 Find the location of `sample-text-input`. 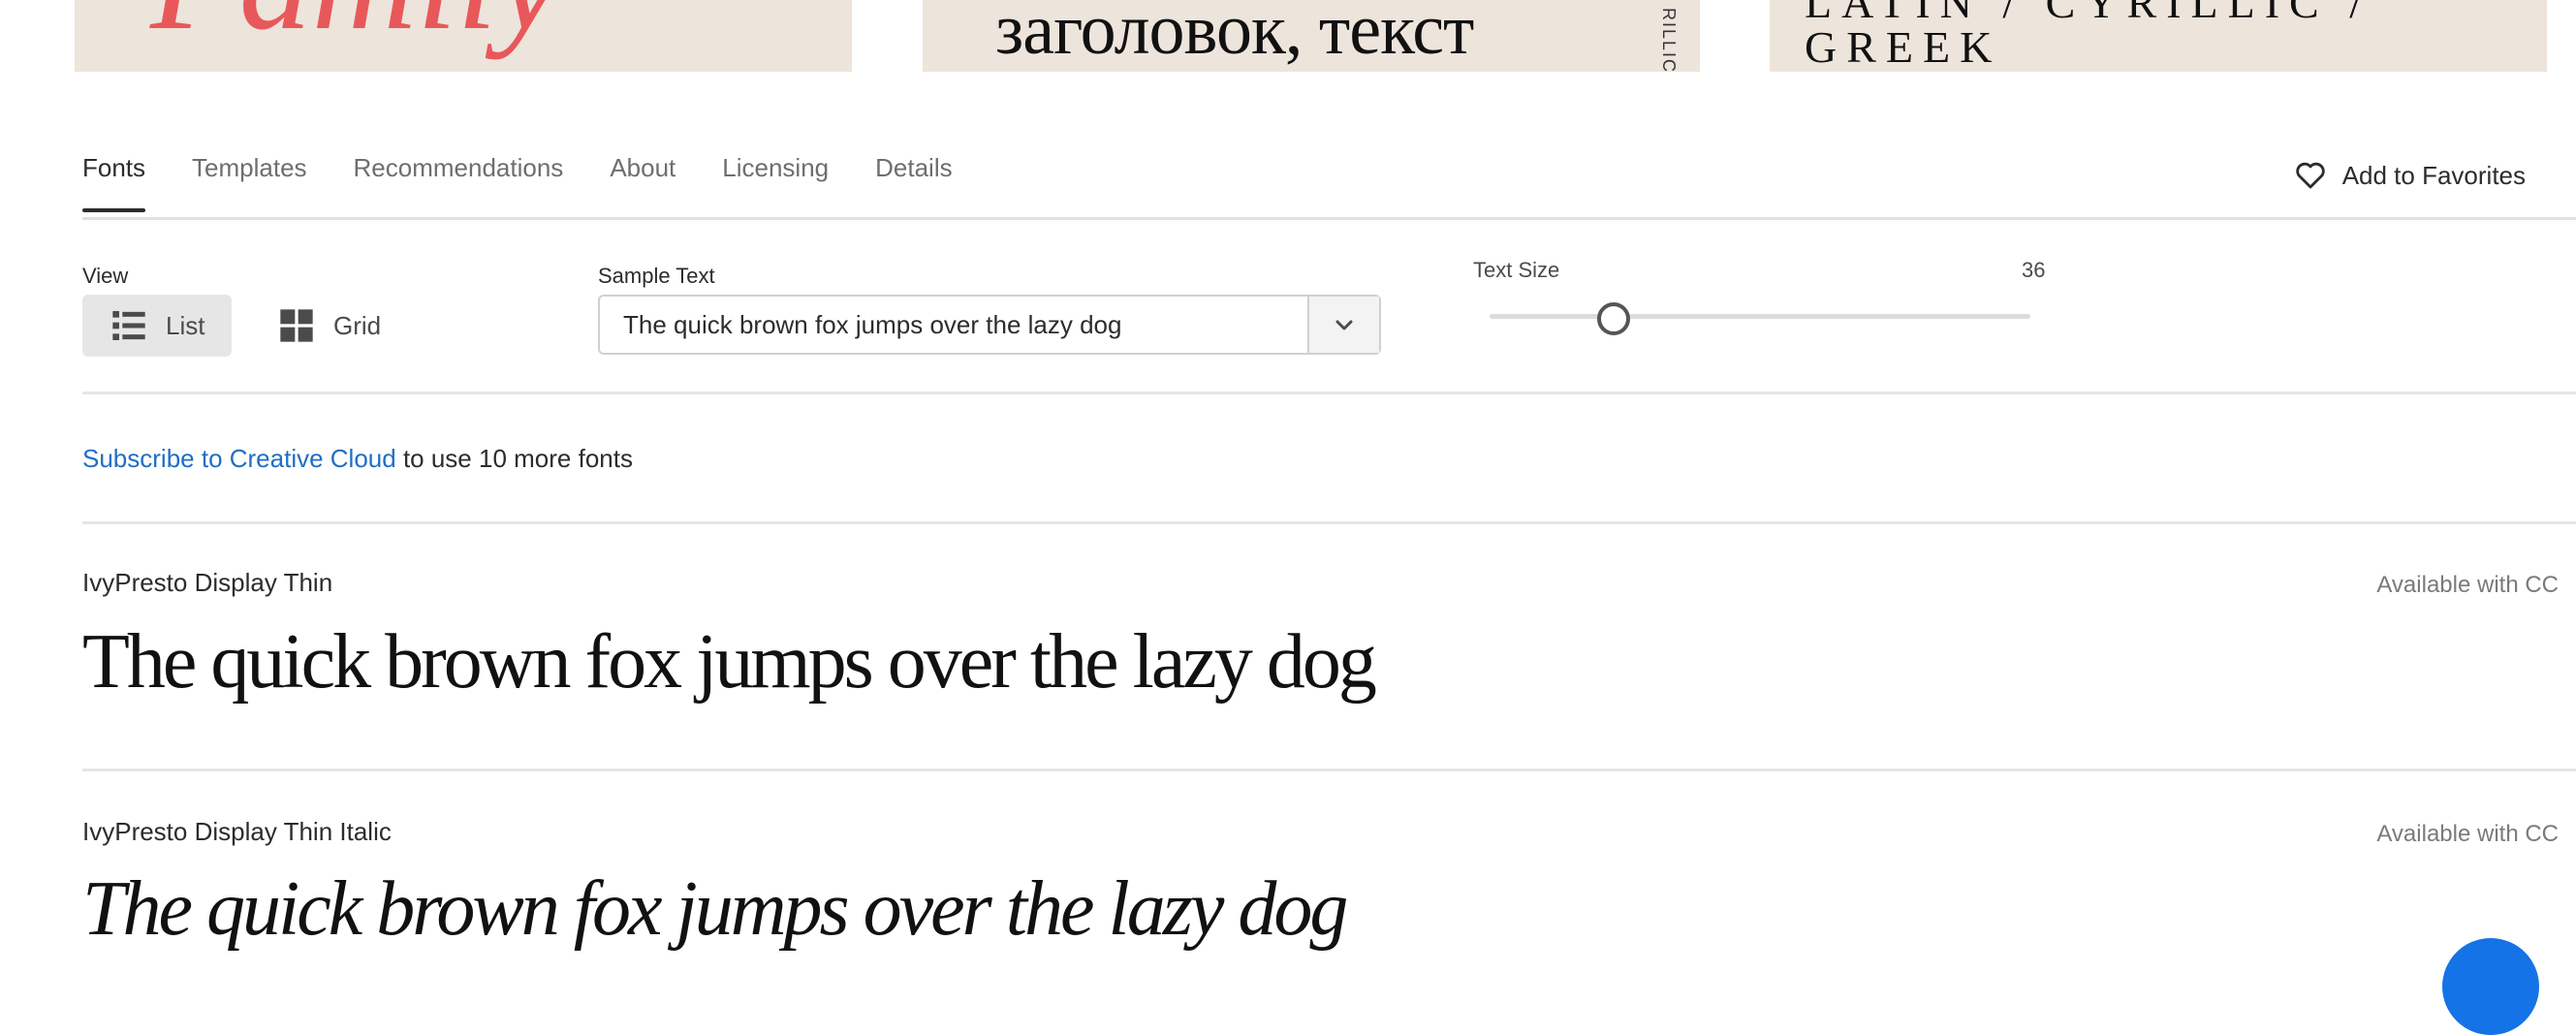

sample-text-input is located at coordinates (953, 325).